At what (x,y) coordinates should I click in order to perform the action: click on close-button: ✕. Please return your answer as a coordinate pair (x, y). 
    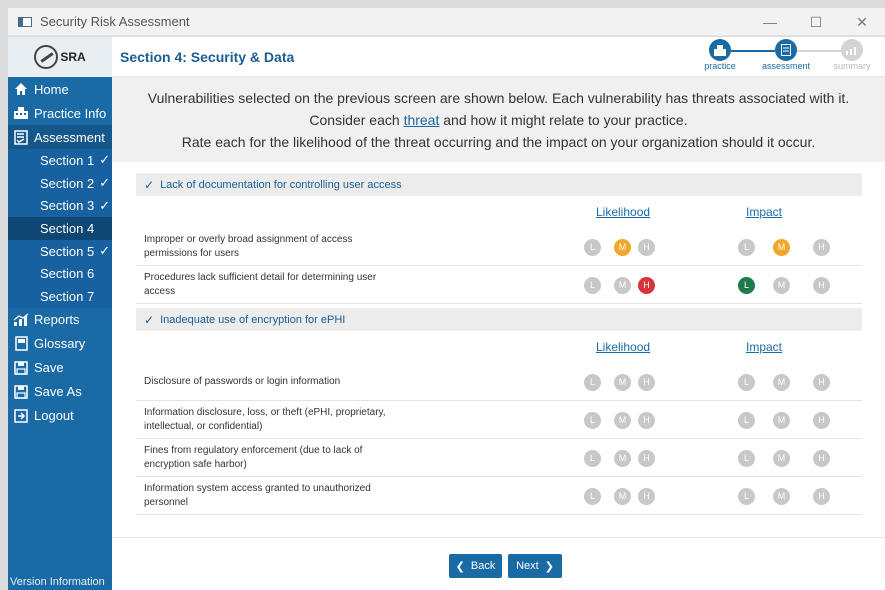
    Looking at the image, I should click on (862, 22).